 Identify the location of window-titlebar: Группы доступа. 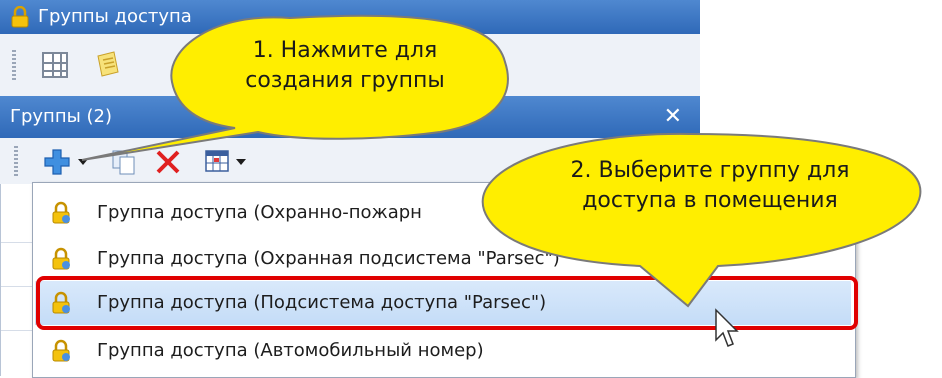
(350, 17).